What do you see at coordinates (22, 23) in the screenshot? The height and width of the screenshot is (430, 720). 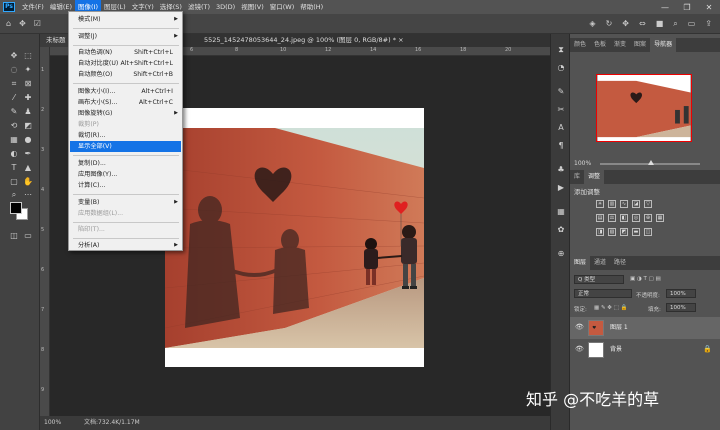 I see `move-tool-icon: ✥` at bounding box center [22, 23].